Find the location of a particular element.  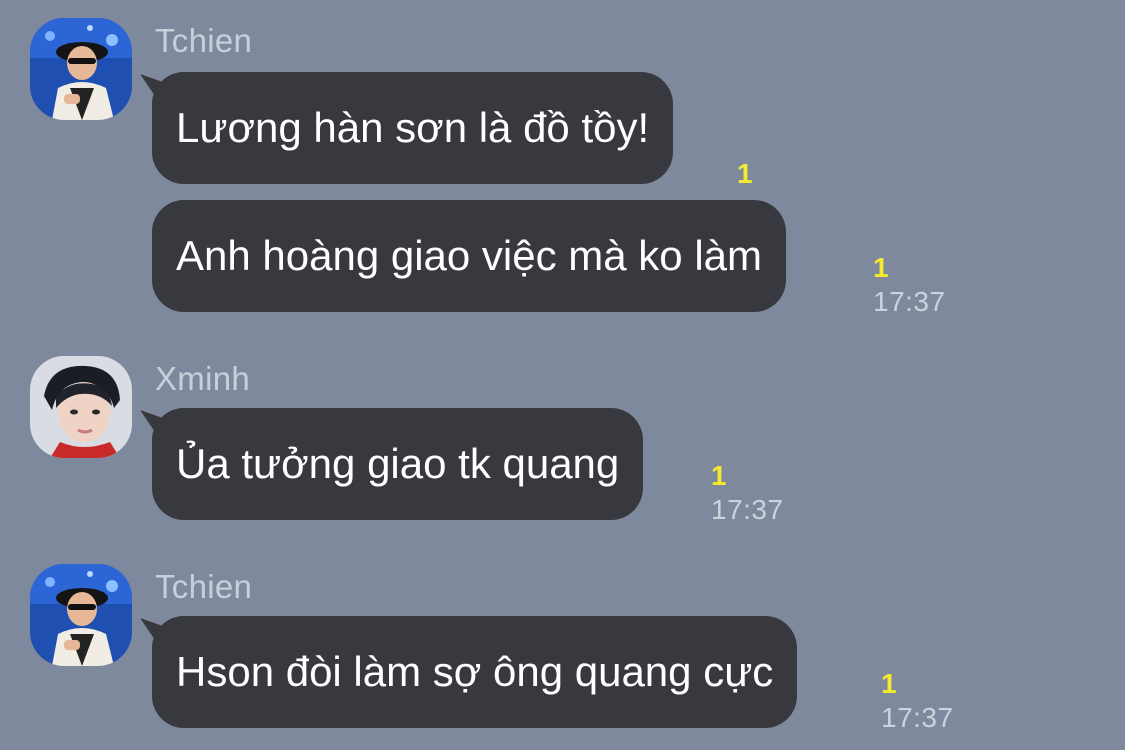

avatar-xminh is located at coordinates (81, 407).